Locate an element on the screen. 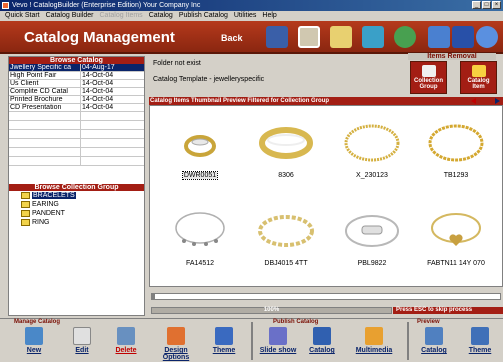 The image size is (503, 362). design-options-button: Design Options is located at coordinates (176, 344).